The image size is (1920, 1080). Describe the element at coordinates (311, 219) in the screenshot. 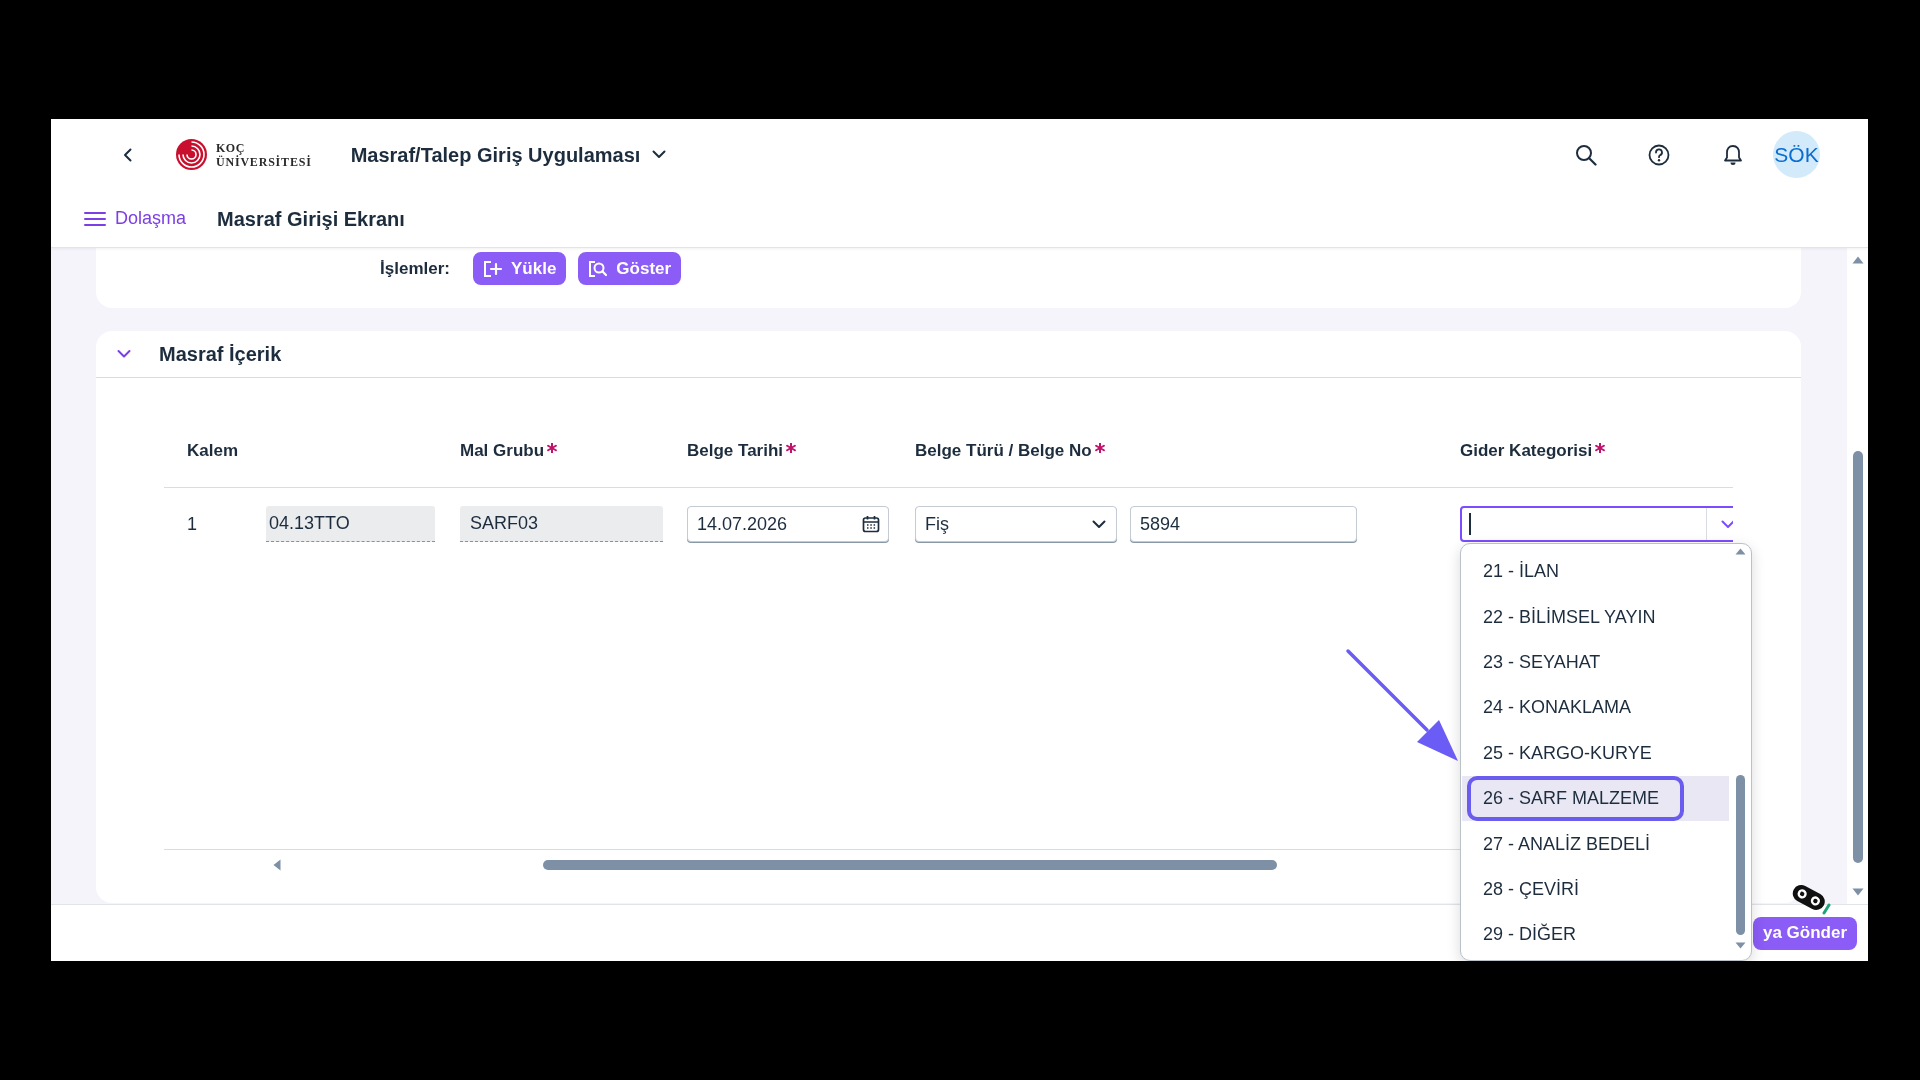

I see `page-title: Masraf Girişi Ekranı` at that location.